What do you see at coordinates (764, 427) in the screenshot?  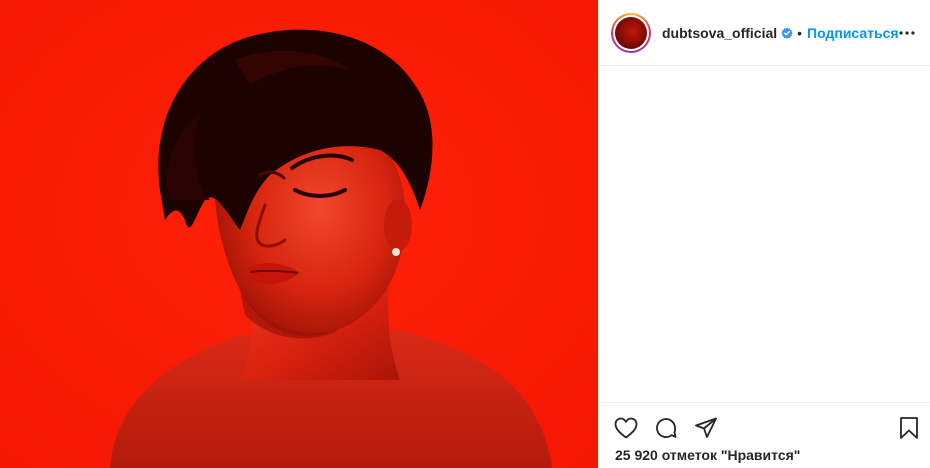 I see `post-actions-bar` at bounding box center [764, 427].